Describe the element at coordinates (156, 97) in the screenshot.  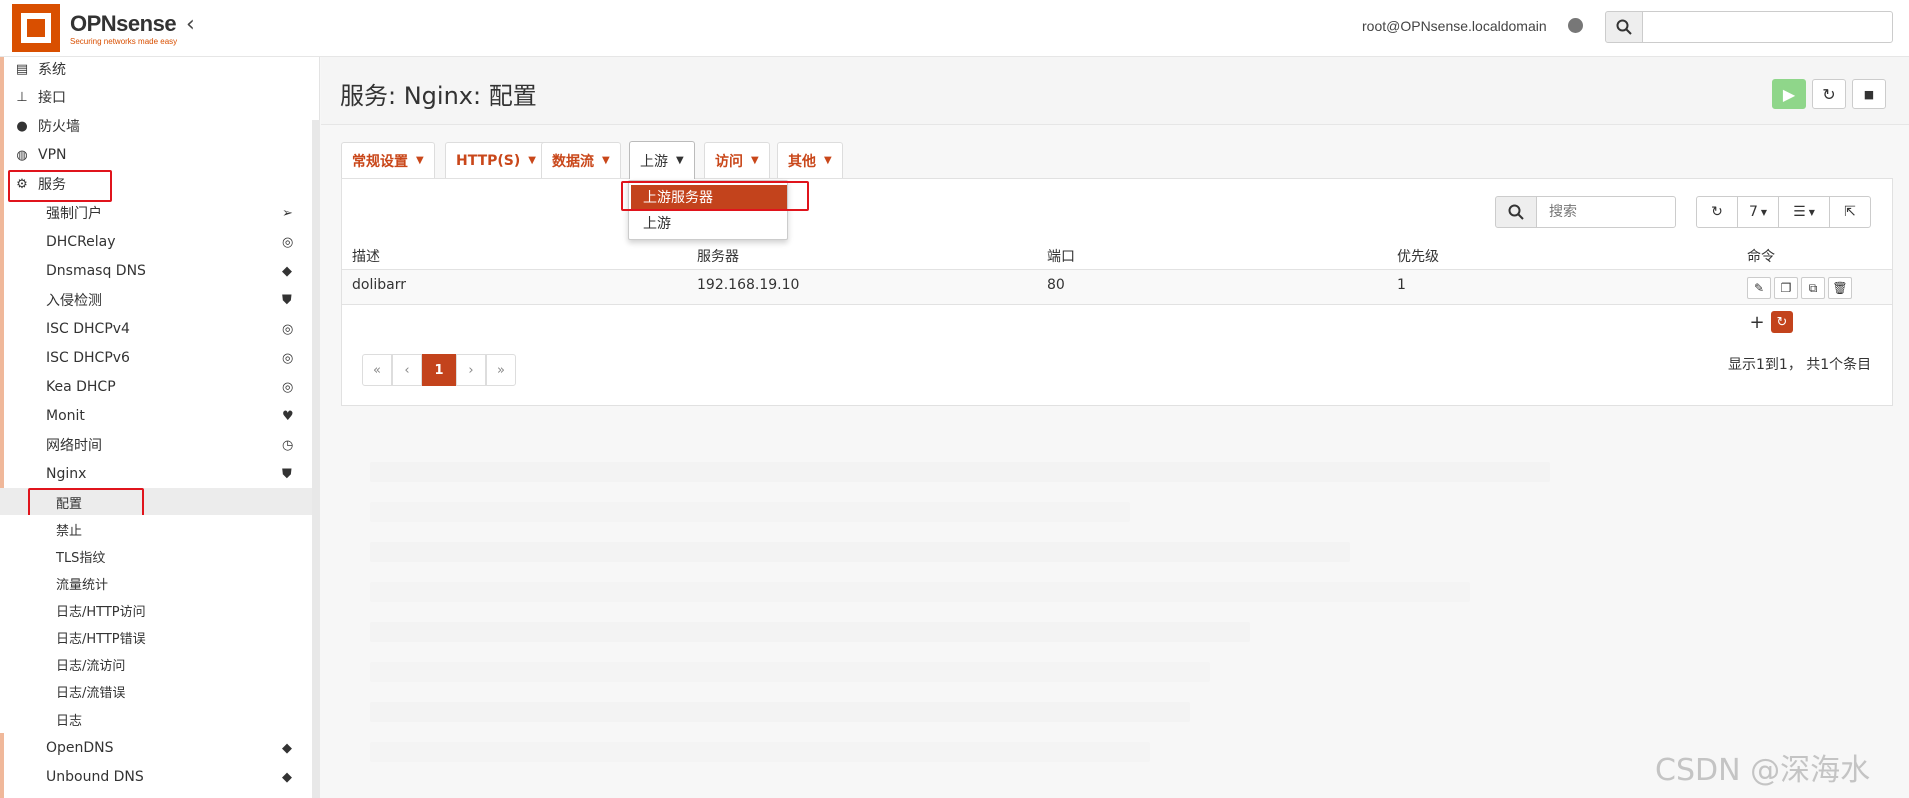
I see `sidebar-item-interfaces: ⊥ 接口` at that location.